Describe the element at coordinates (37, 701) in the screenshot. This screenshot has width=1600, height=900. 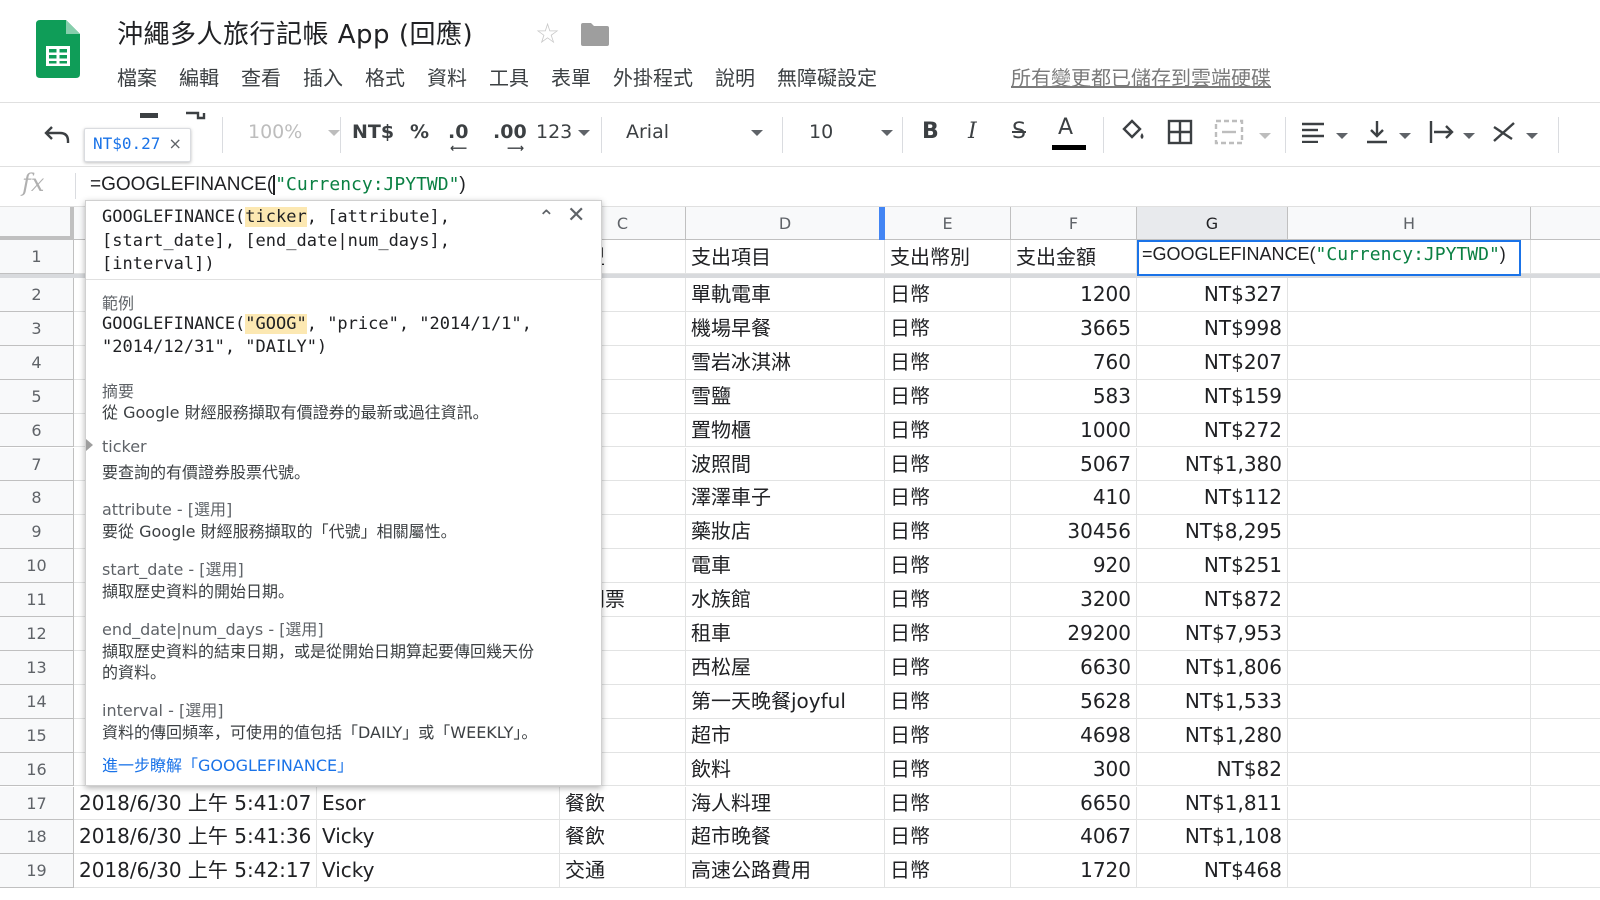
I see `row-header: 14` at that location.